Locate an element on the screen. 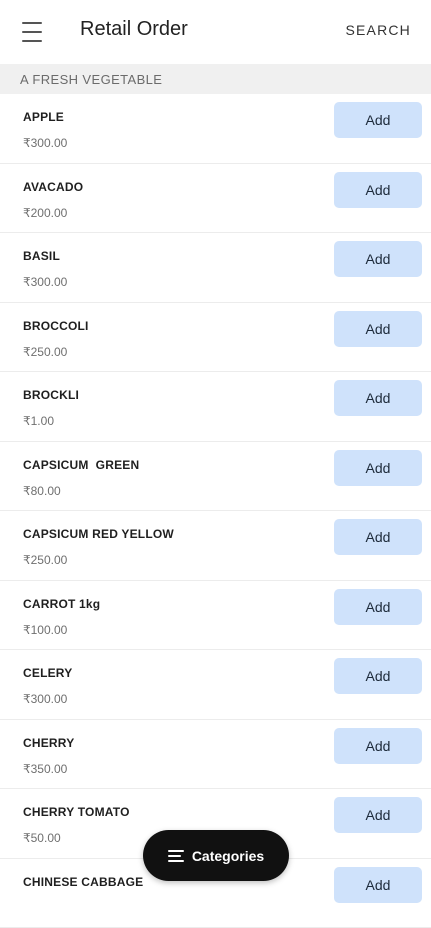 The width and height of the screenshot is (431, 928). item-price: ₹350.00 is located at coordinates (45, 769).